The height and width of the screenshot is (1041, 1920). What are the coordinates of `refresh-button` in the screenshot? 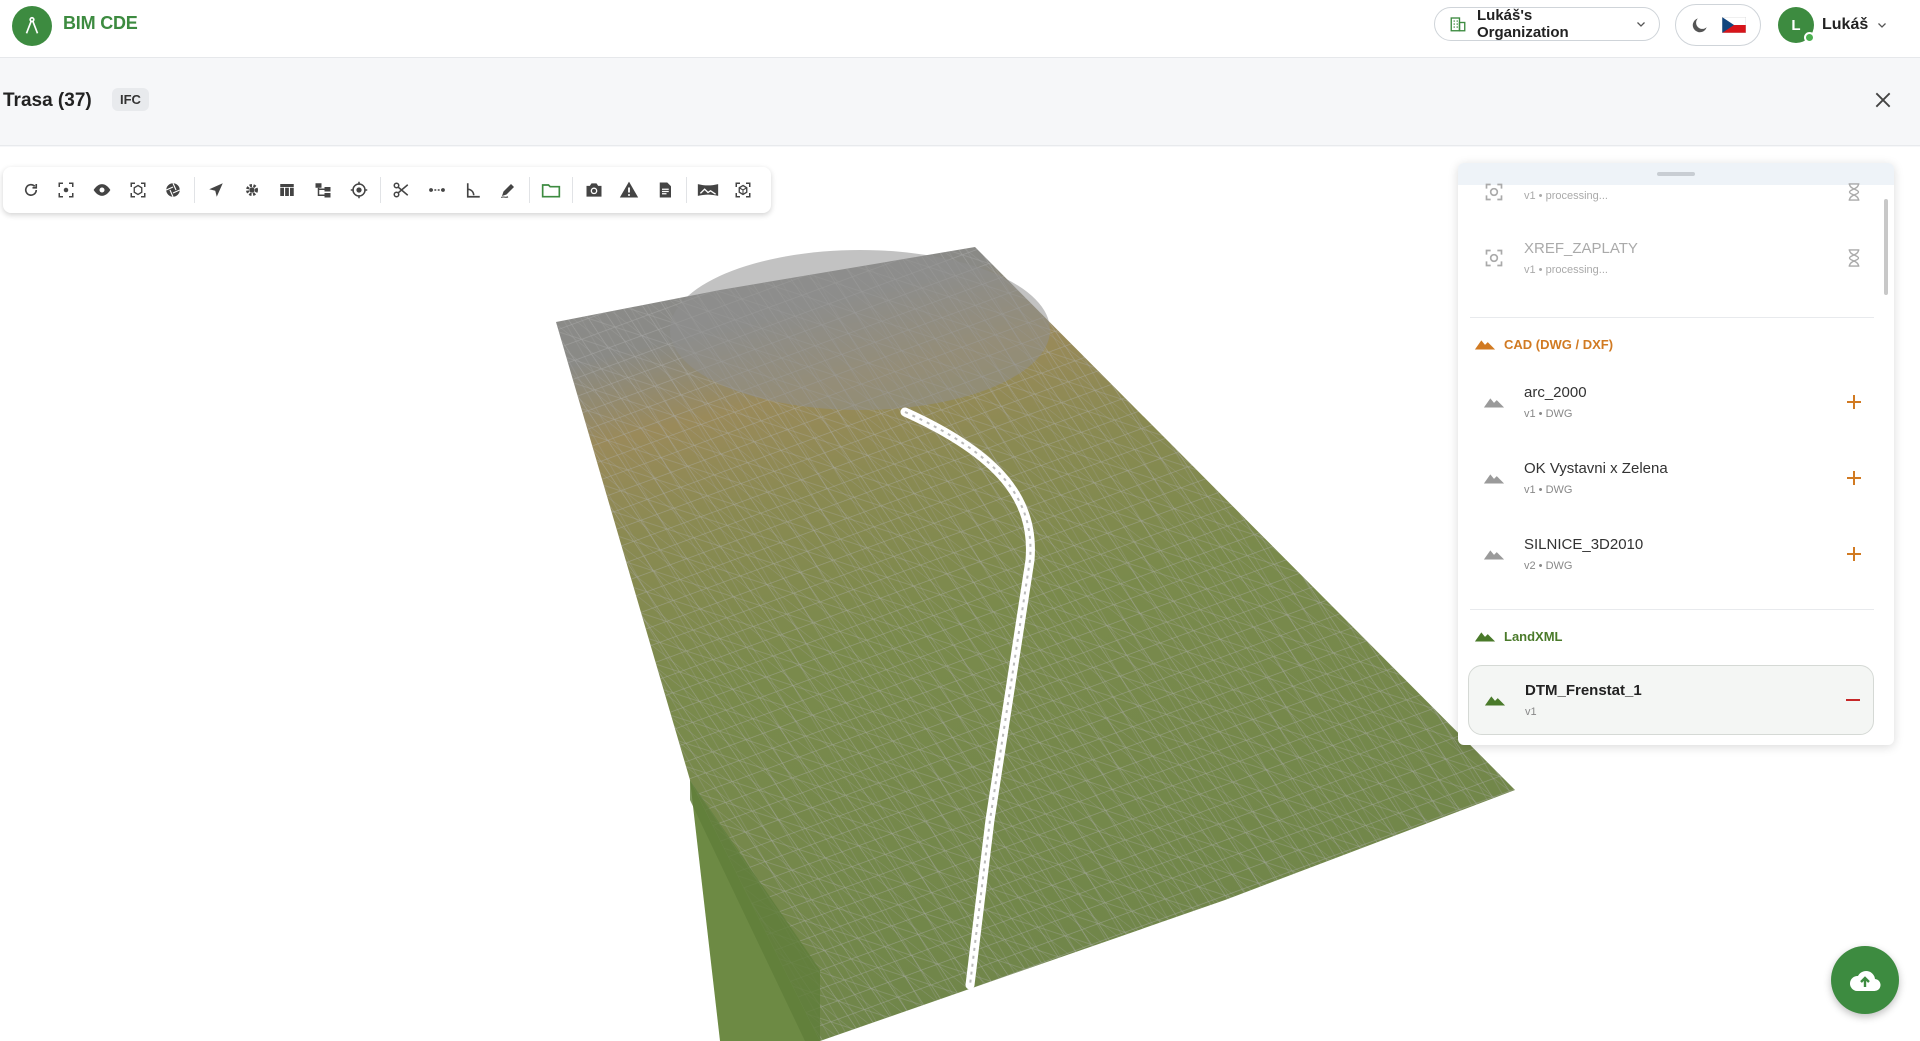 It's located at (31, 190).